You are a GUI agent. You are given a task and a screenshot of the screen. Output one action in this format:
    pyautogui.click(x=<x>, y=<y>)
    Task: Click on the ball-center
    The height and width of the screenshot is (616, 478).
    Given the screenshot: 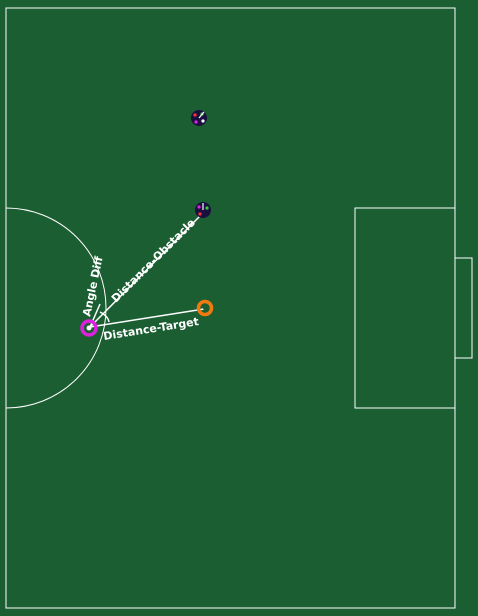 What is the action you would take?
    pyautogui.click(x=205, y=308)
    